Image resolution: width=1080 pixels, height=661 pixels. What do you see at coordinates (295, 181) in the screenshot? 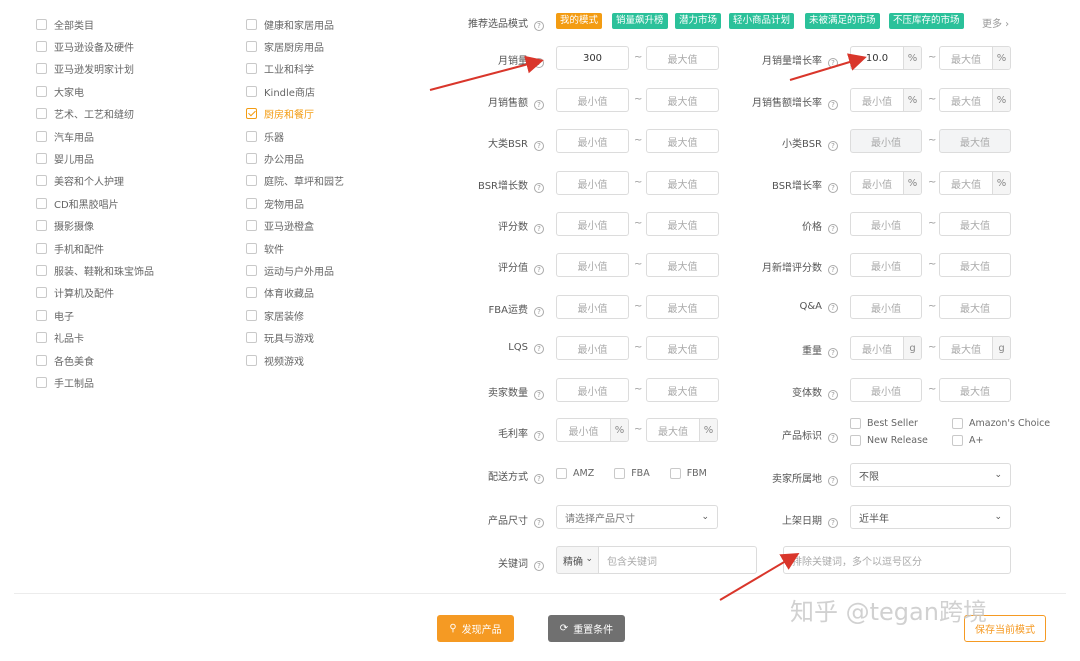
I see `category-item: 庭院、草坪和园艺` at bounding box center [295, 181].